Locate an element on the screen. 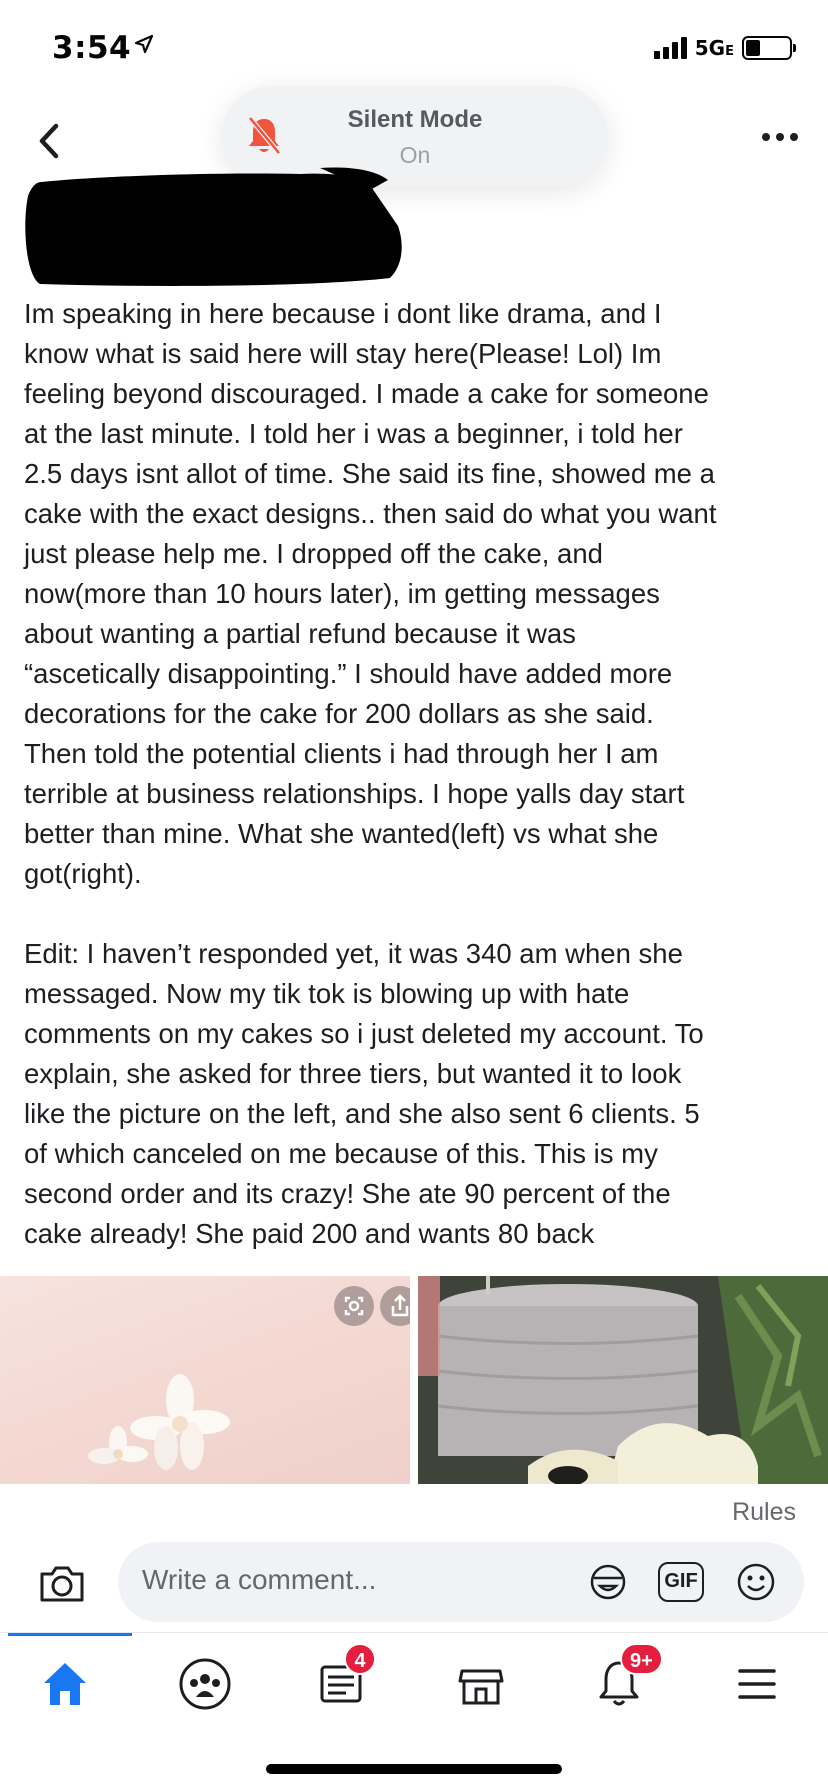 Image resolution: width=828 pixels, height=1792 pixels. avatar-sticker-icon is located at coordinates (608, 1582).